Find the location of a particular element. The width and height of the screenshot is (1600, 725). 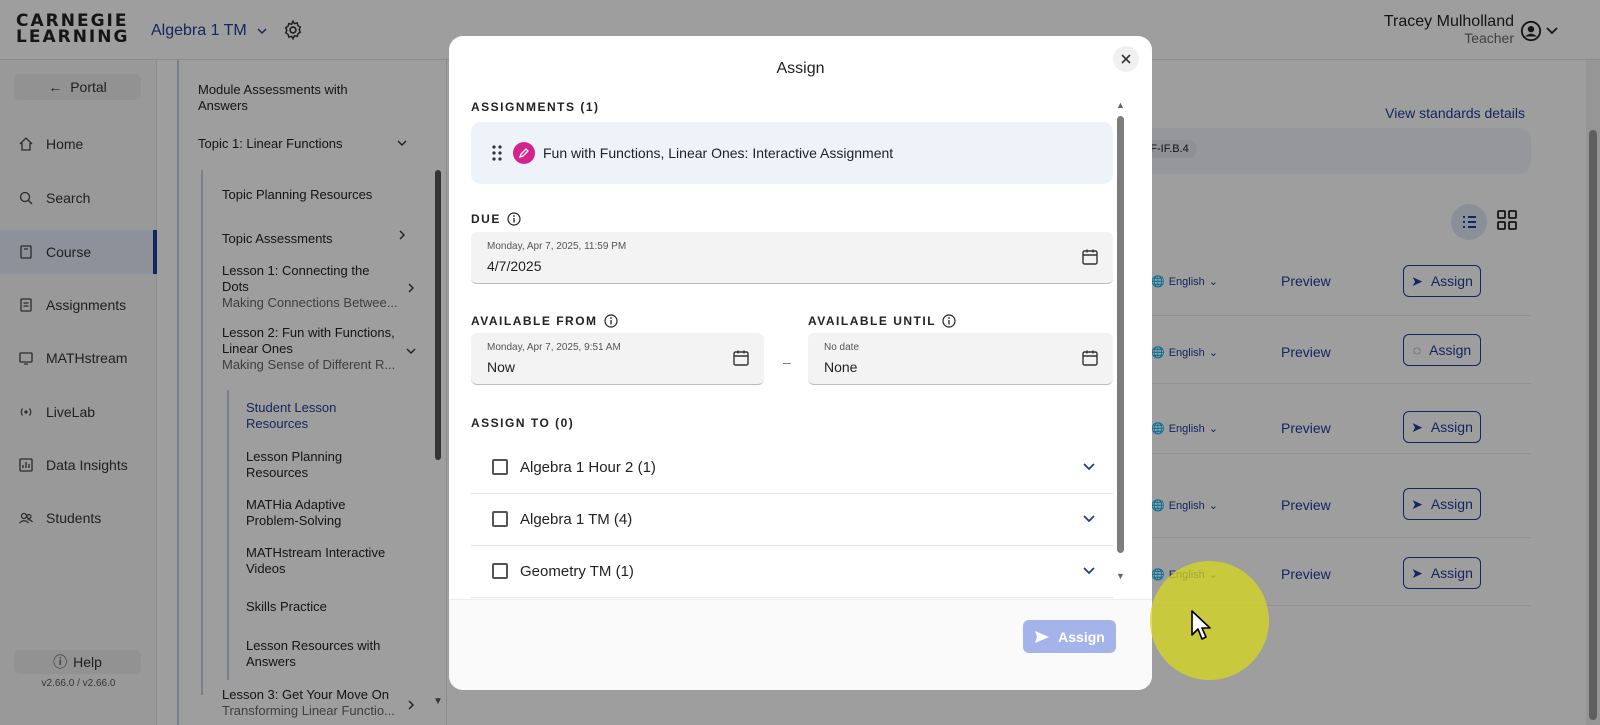

modal-scrollbar is located at coordinates (1120, 334).